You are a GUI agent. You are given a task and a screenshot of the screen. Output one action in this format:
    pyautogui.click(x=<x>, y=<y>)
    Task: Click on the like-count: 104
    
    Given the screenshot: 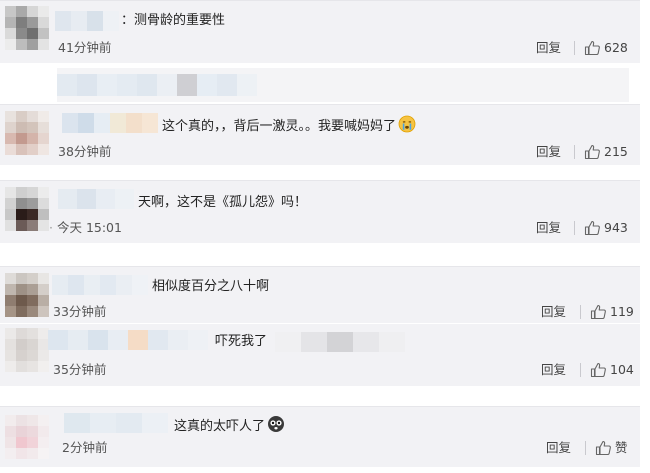 What is the action you would take?
    pyautogui.click(x=622, y=369)
    